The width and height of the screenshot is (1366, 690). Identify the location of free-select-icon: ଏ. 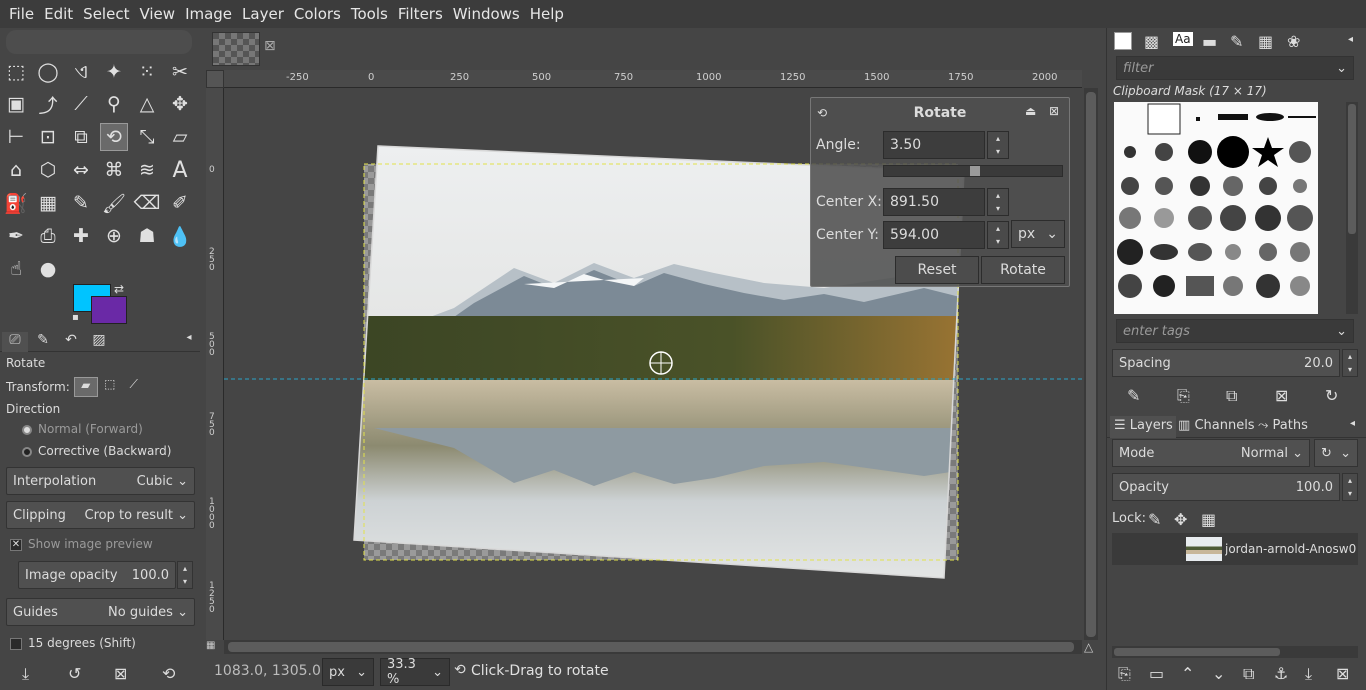
(81, 72).